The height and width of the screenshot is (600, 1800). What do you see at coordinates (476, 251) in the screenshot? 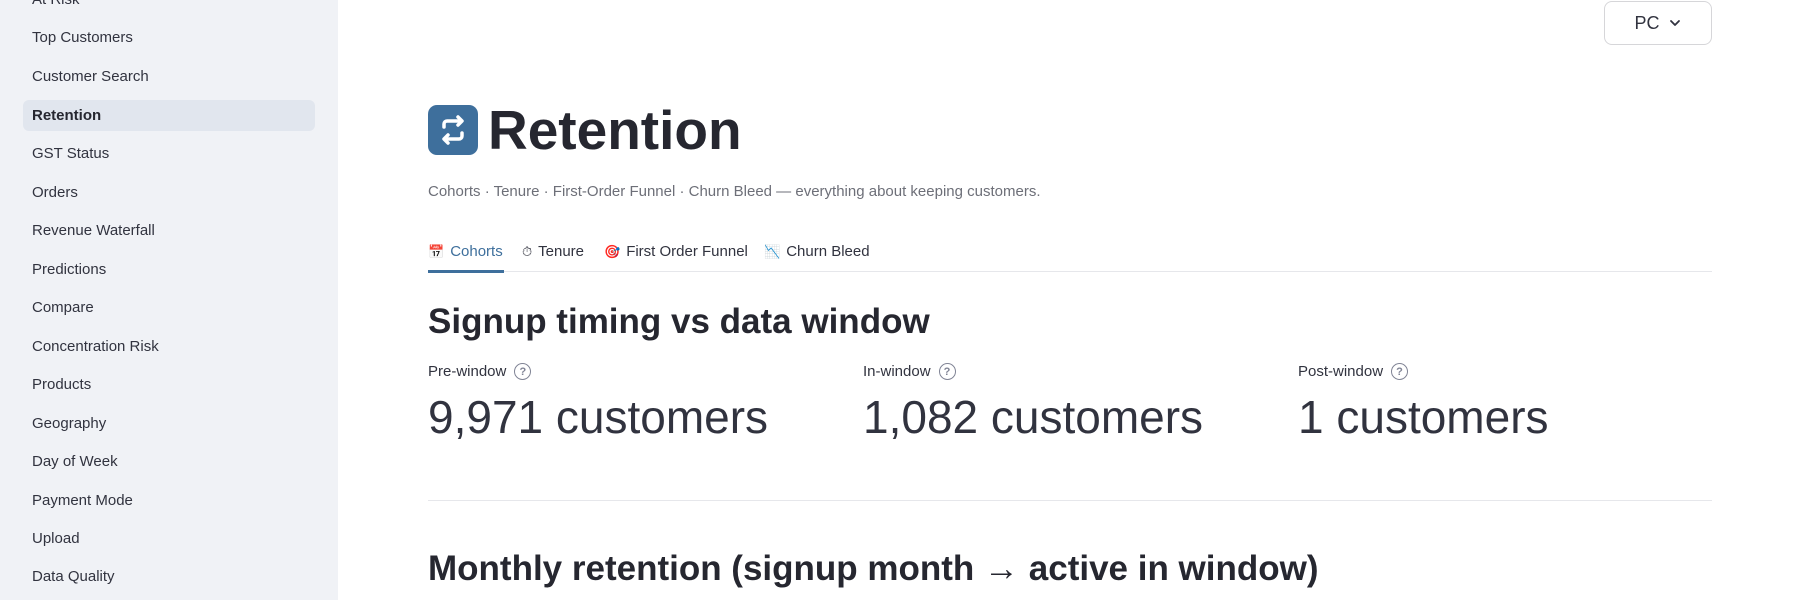
I see `tab-label: Cohorts` at bounding box center [476, 251].